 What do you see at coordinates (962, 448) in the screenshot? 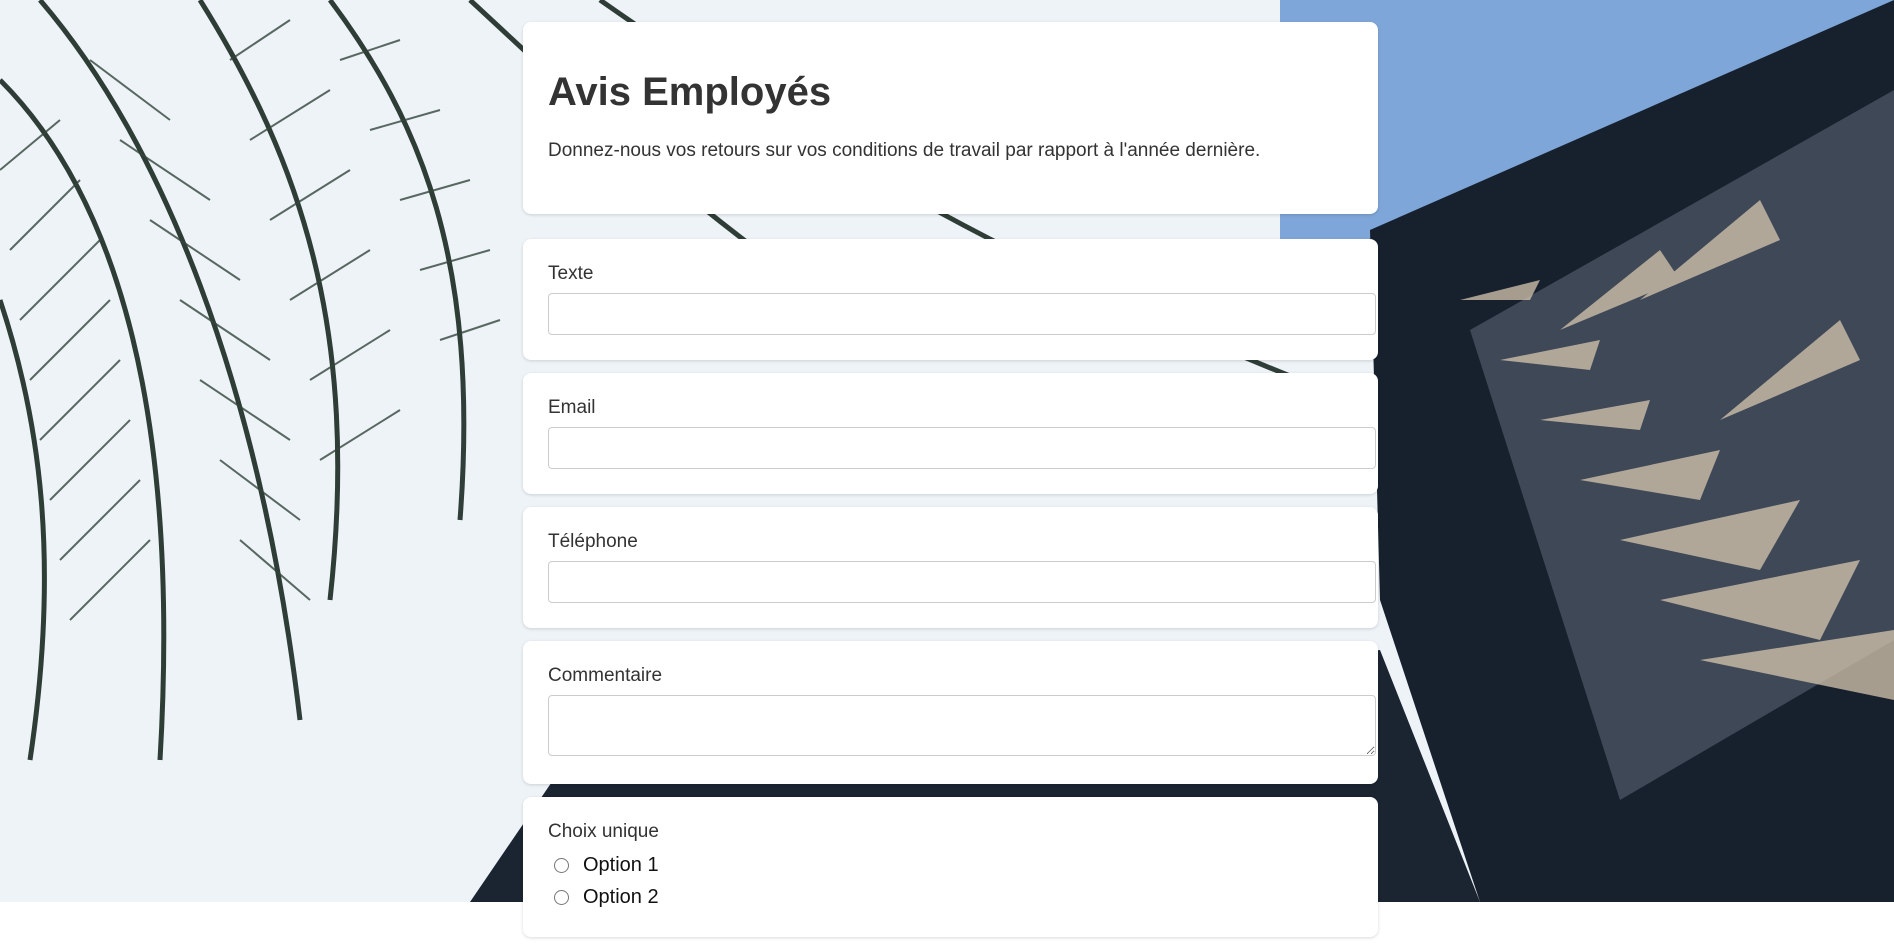
I see `email-input` at bounding box center [962, 448].